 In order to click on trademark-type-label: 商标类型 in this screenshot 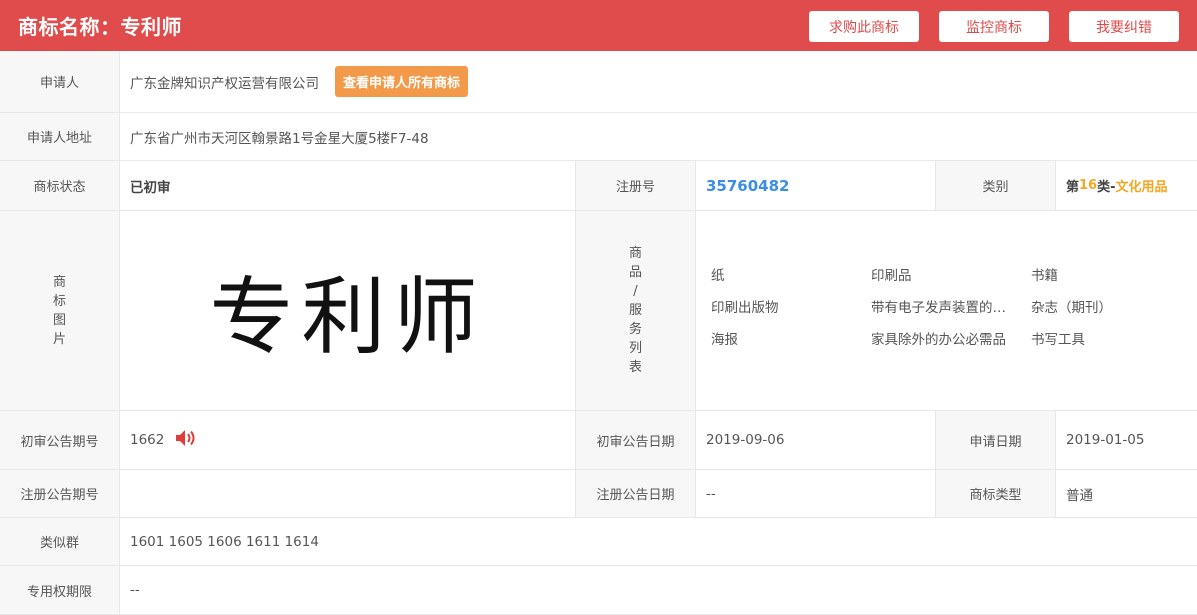, I will do `click(996, 494)`.